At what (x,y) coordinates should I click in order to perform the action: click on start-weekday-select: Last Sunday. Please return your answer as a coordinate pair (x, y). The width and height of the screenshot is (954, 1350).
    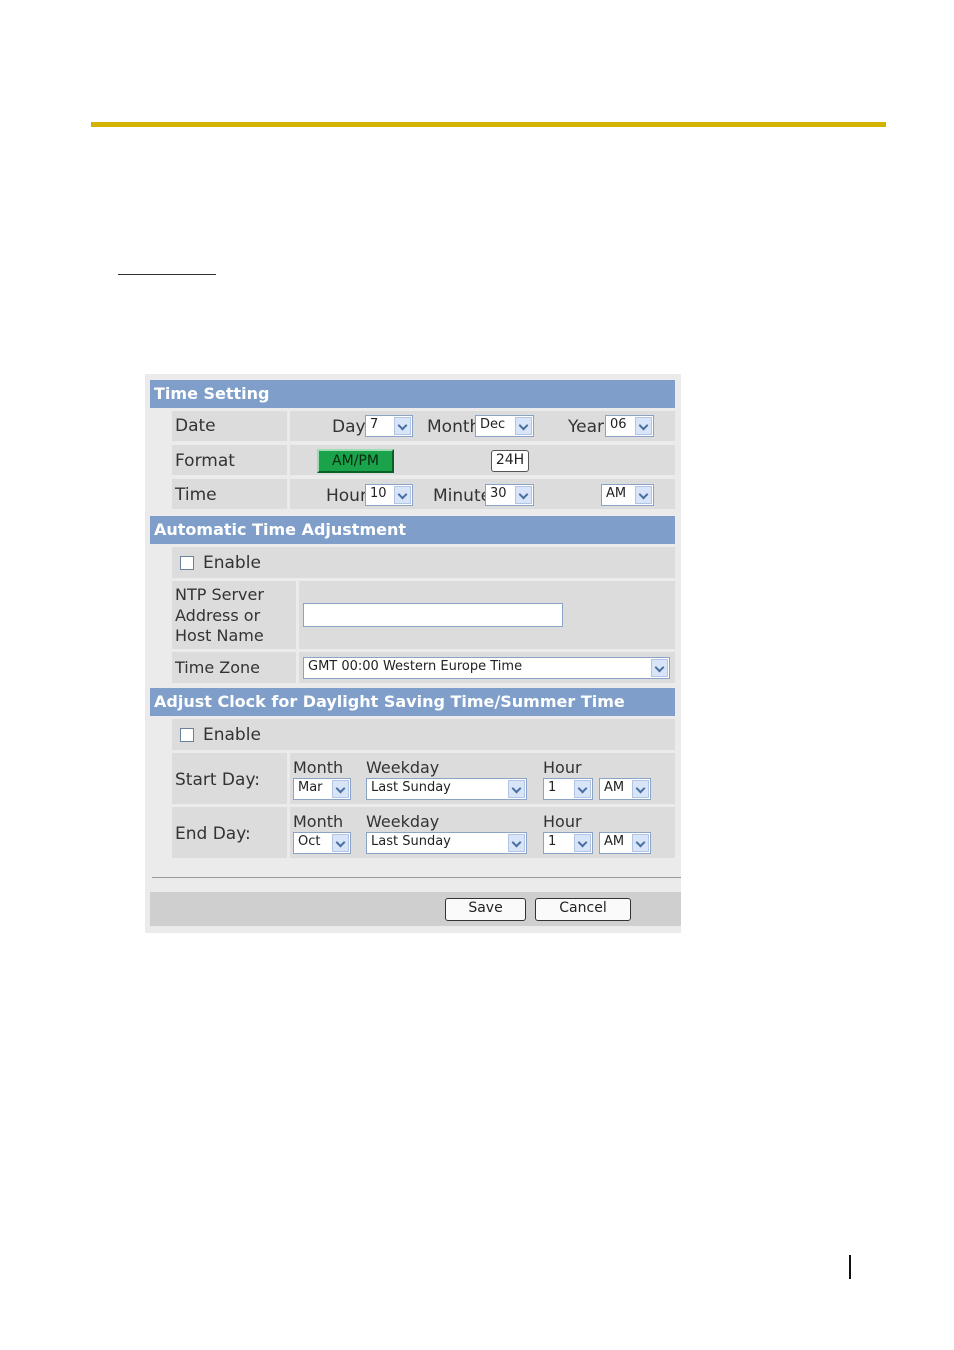
    Looking at the image, I should click on (446, 789).